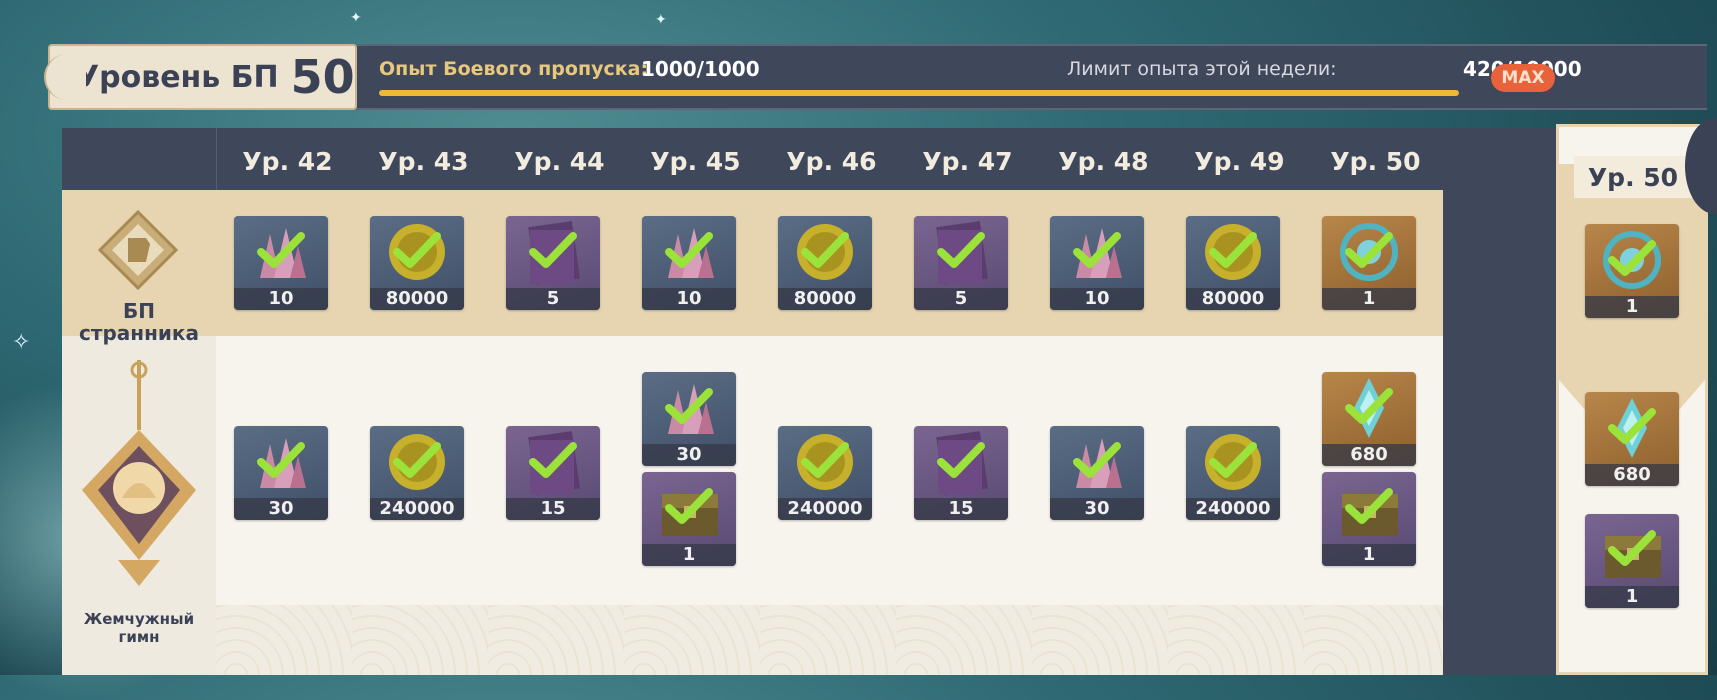 The image size is (1717, 700). Describe the element at coordinates (139, 159) in the screenshot. I see `board-corner` at that location.